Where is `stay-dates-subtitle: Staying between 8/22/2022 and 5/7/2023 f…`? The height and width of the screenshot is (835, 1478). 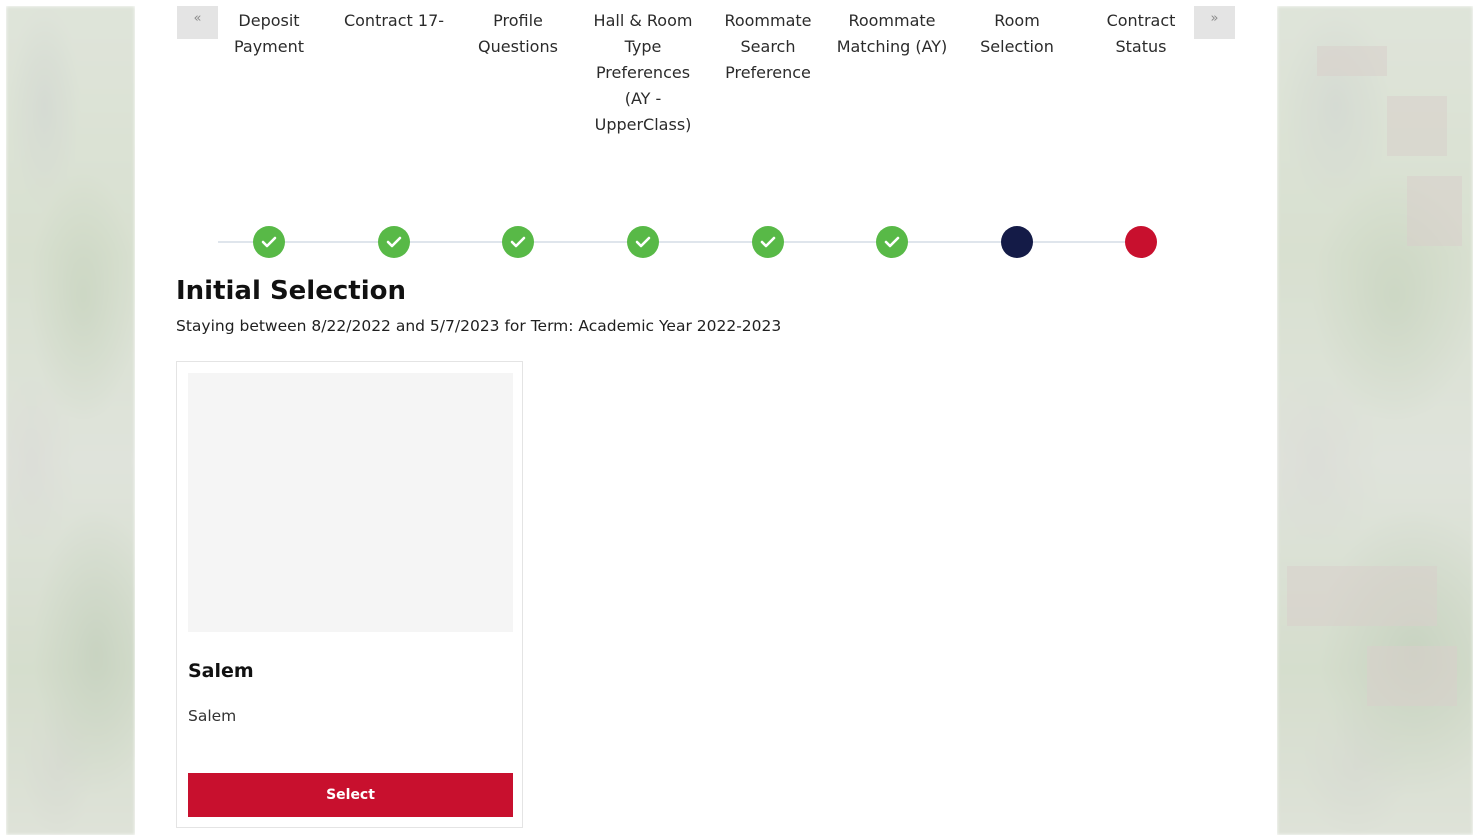
stay-dates-subtitle: Staying between 8/22/2022 and 5/7/2023 f… is located at coordinates (479, 326).